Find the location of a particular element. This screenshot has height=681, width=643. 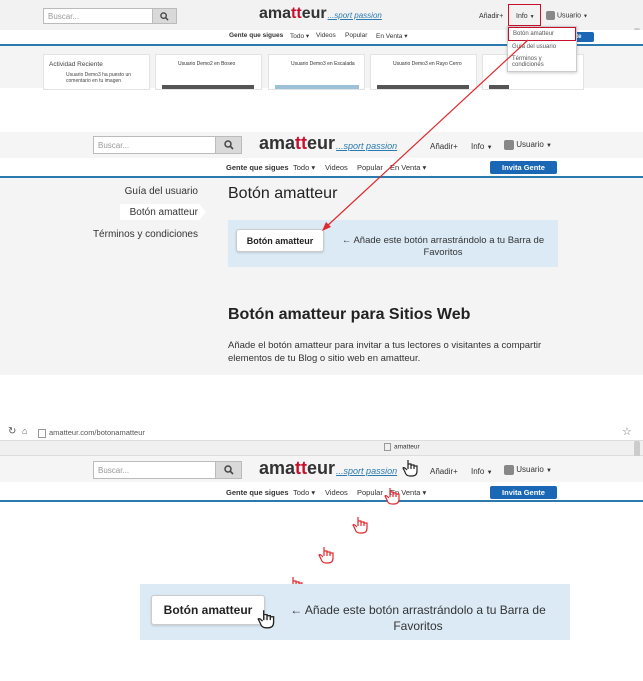

bookmark-item: amatteur is located at coordinates (402, 447).